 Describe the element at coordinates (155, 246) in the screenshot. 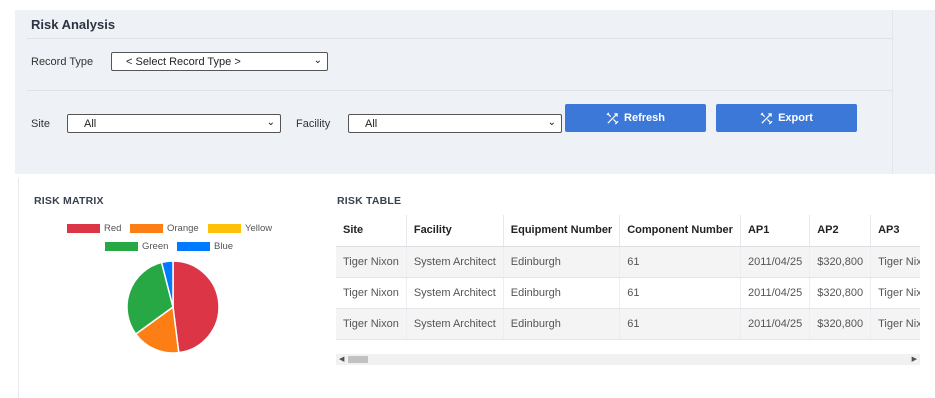

I see `legend-label-green: Green` at that location.